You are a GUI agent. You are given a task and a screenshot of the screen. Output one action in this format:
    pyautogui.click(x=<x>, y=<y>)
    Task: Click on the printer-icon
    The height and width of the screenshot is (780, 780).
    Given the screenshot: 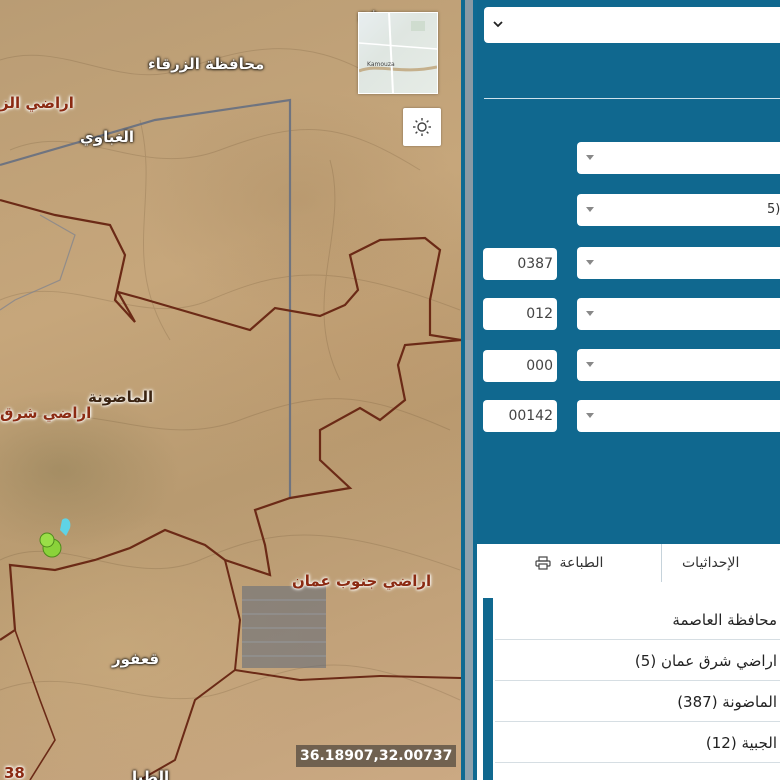 What is the action you would take?
    pyautogui.click(x=543, y=563)
    